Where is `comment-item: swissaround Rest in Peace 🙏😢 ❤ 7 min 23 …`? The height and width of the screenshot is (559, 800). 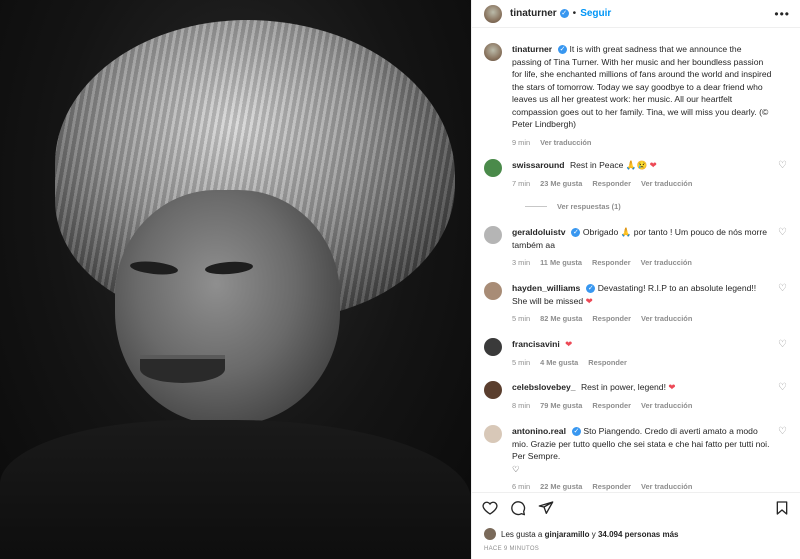
comment-item: swissaround Rest in Peace 🙏😢 ❤ 7 min 23 … is located at coordinates (636, 174).